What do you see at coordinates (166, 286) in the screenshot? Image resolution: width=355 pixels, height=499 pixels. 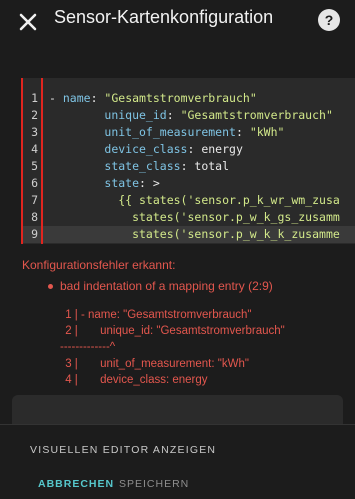 I see `error-message-text: bad indentation of a mapping entry (2:9)` at bounding box center [166, 286].